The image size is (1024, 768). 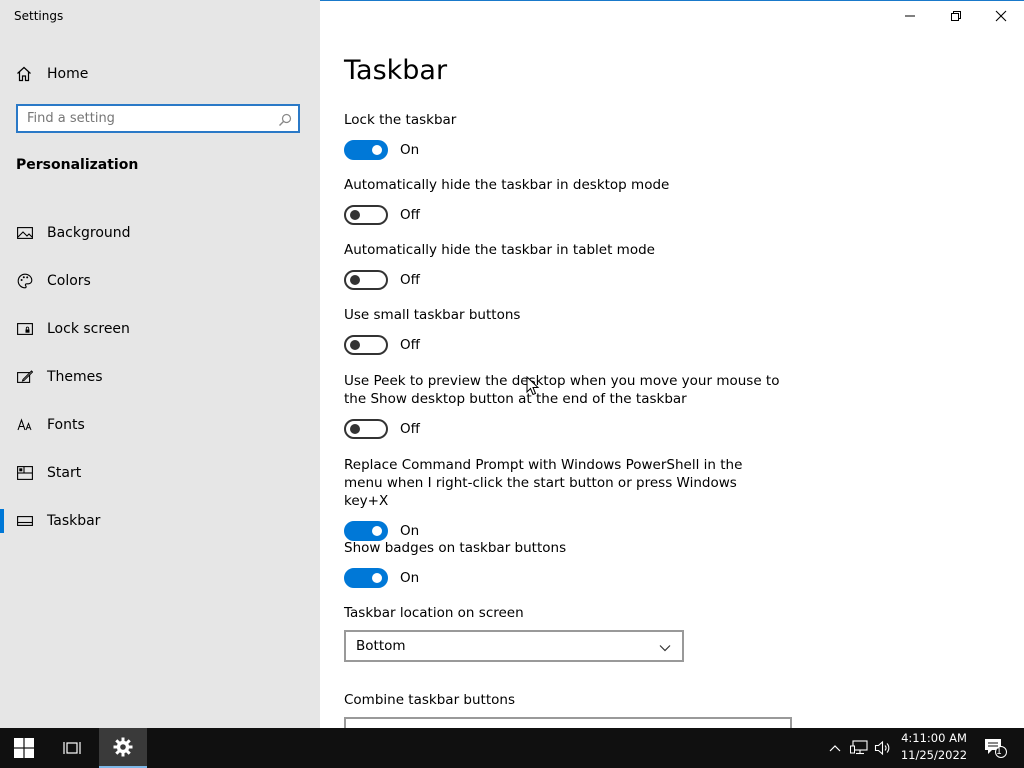 I want to click on start-button, so click(x=24, y=748).